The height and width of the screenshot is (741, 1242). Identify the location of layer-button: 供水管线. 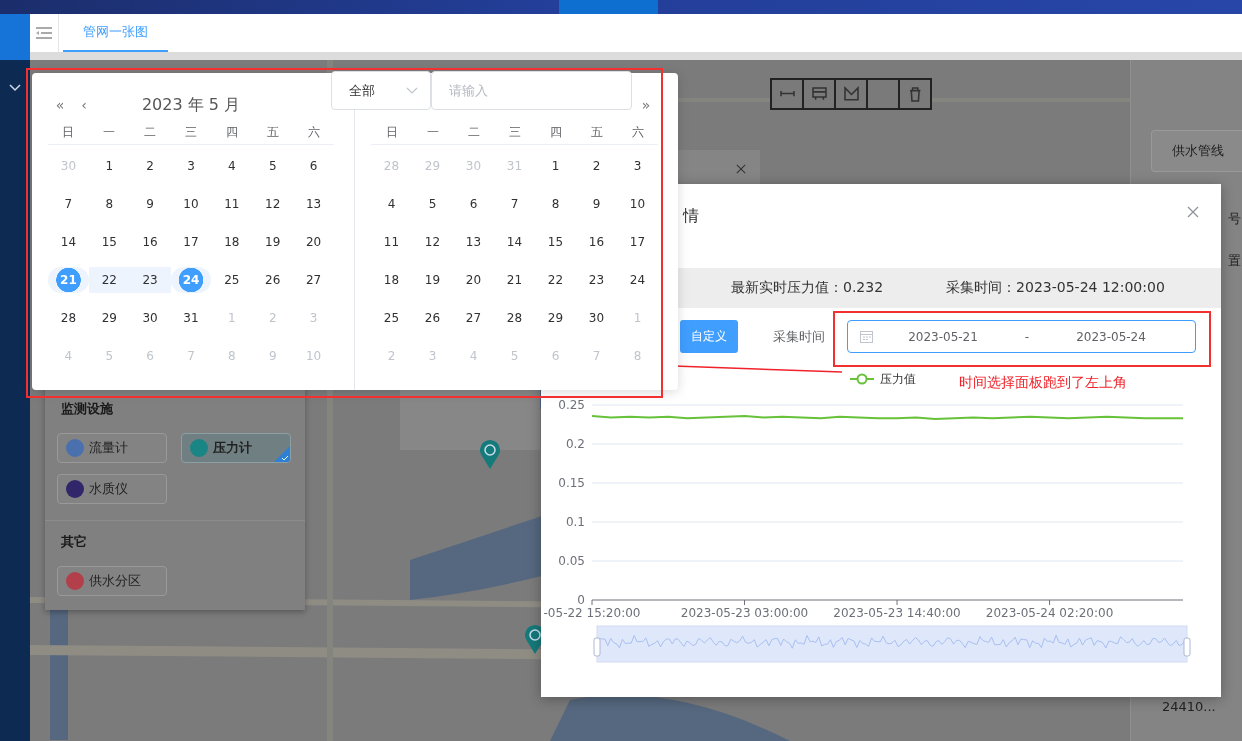
(1196, 151).